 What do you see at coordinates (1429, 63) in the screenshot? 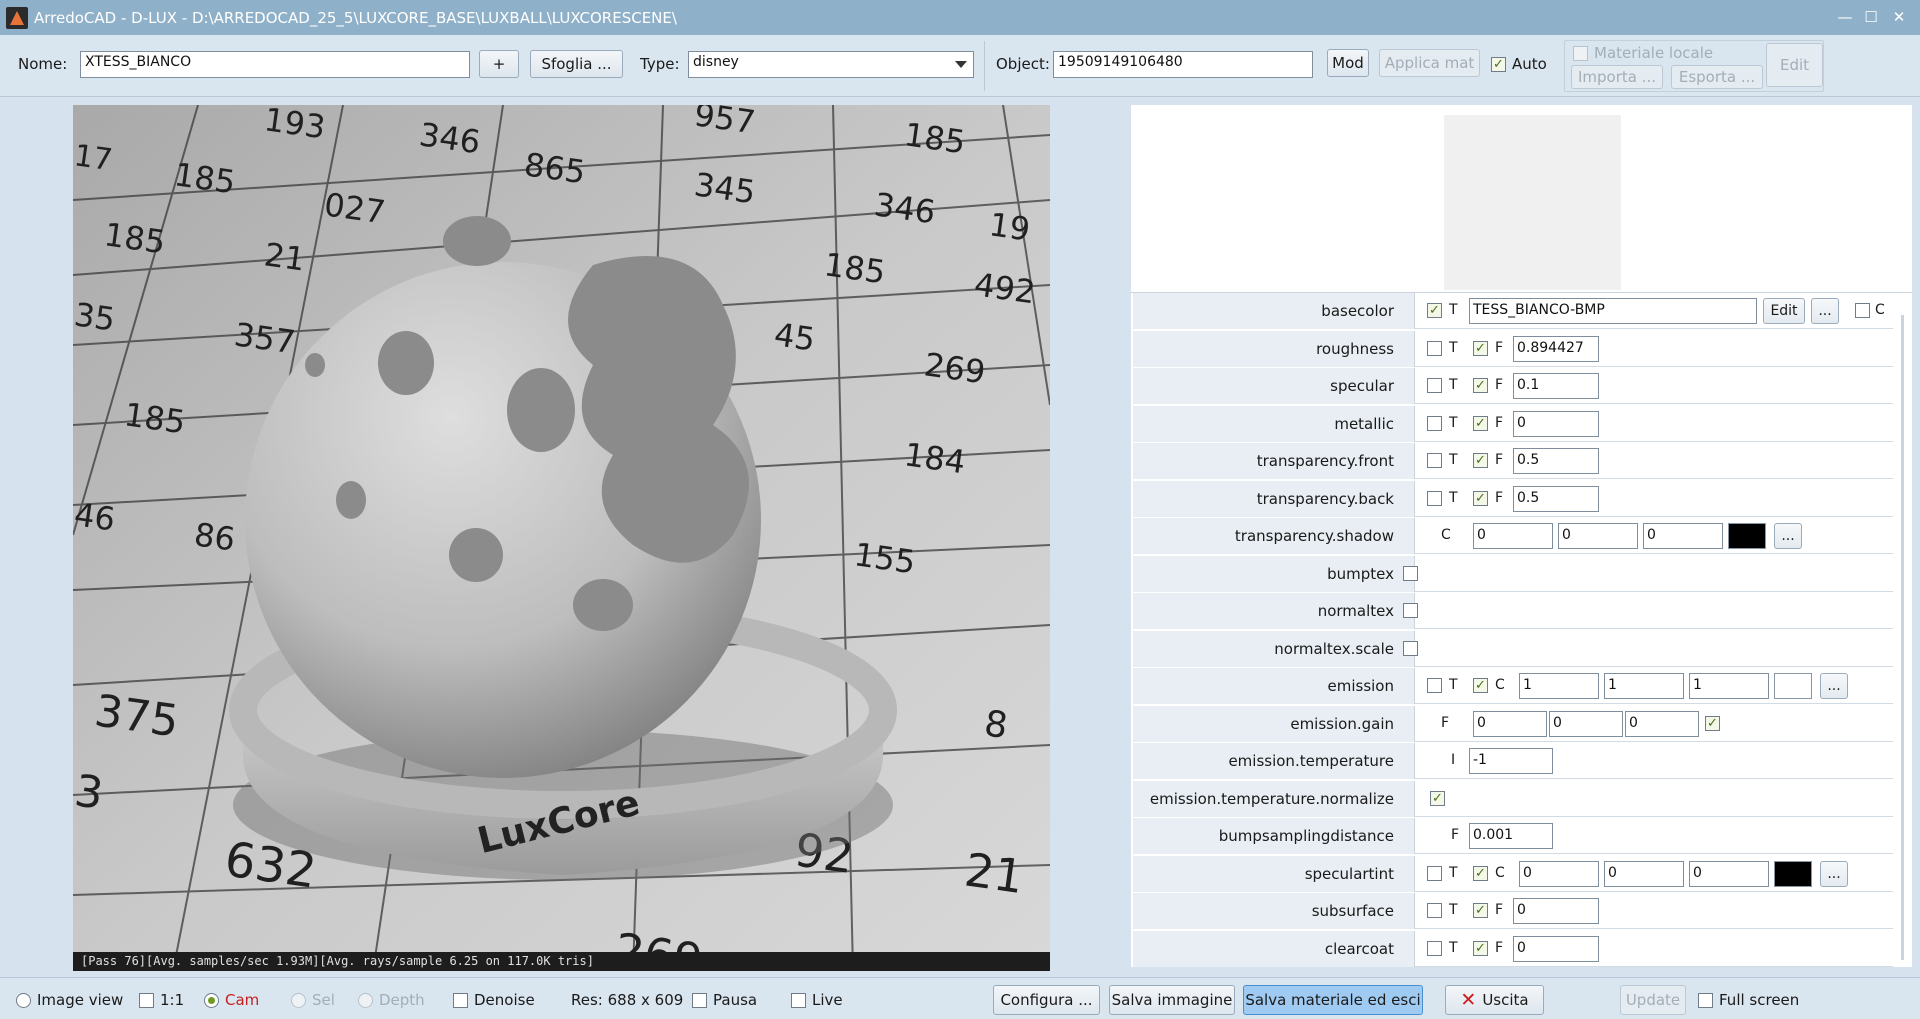
I see `applica-mat-button: Applica mat` at bounding box center [1429, 63].